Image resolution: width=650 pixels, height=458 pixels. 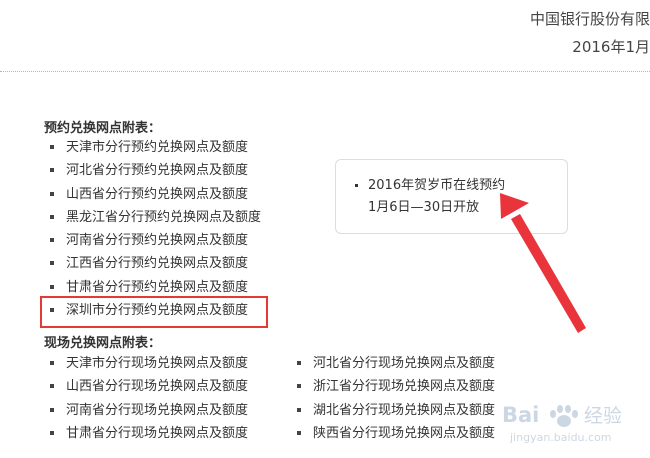 What do you see at coordinates (603, 416) in the screenshot?
I see `watermark-suffix-text: 经验` at bounding box center [603, 416].